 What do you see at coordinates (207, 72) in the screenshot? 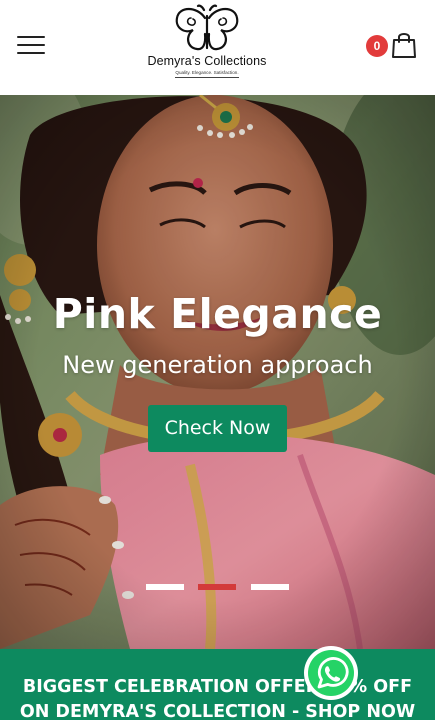
I see `brand-tagline: Quality. Elegance. Satisfaction.` at bounding box center [207, 72].